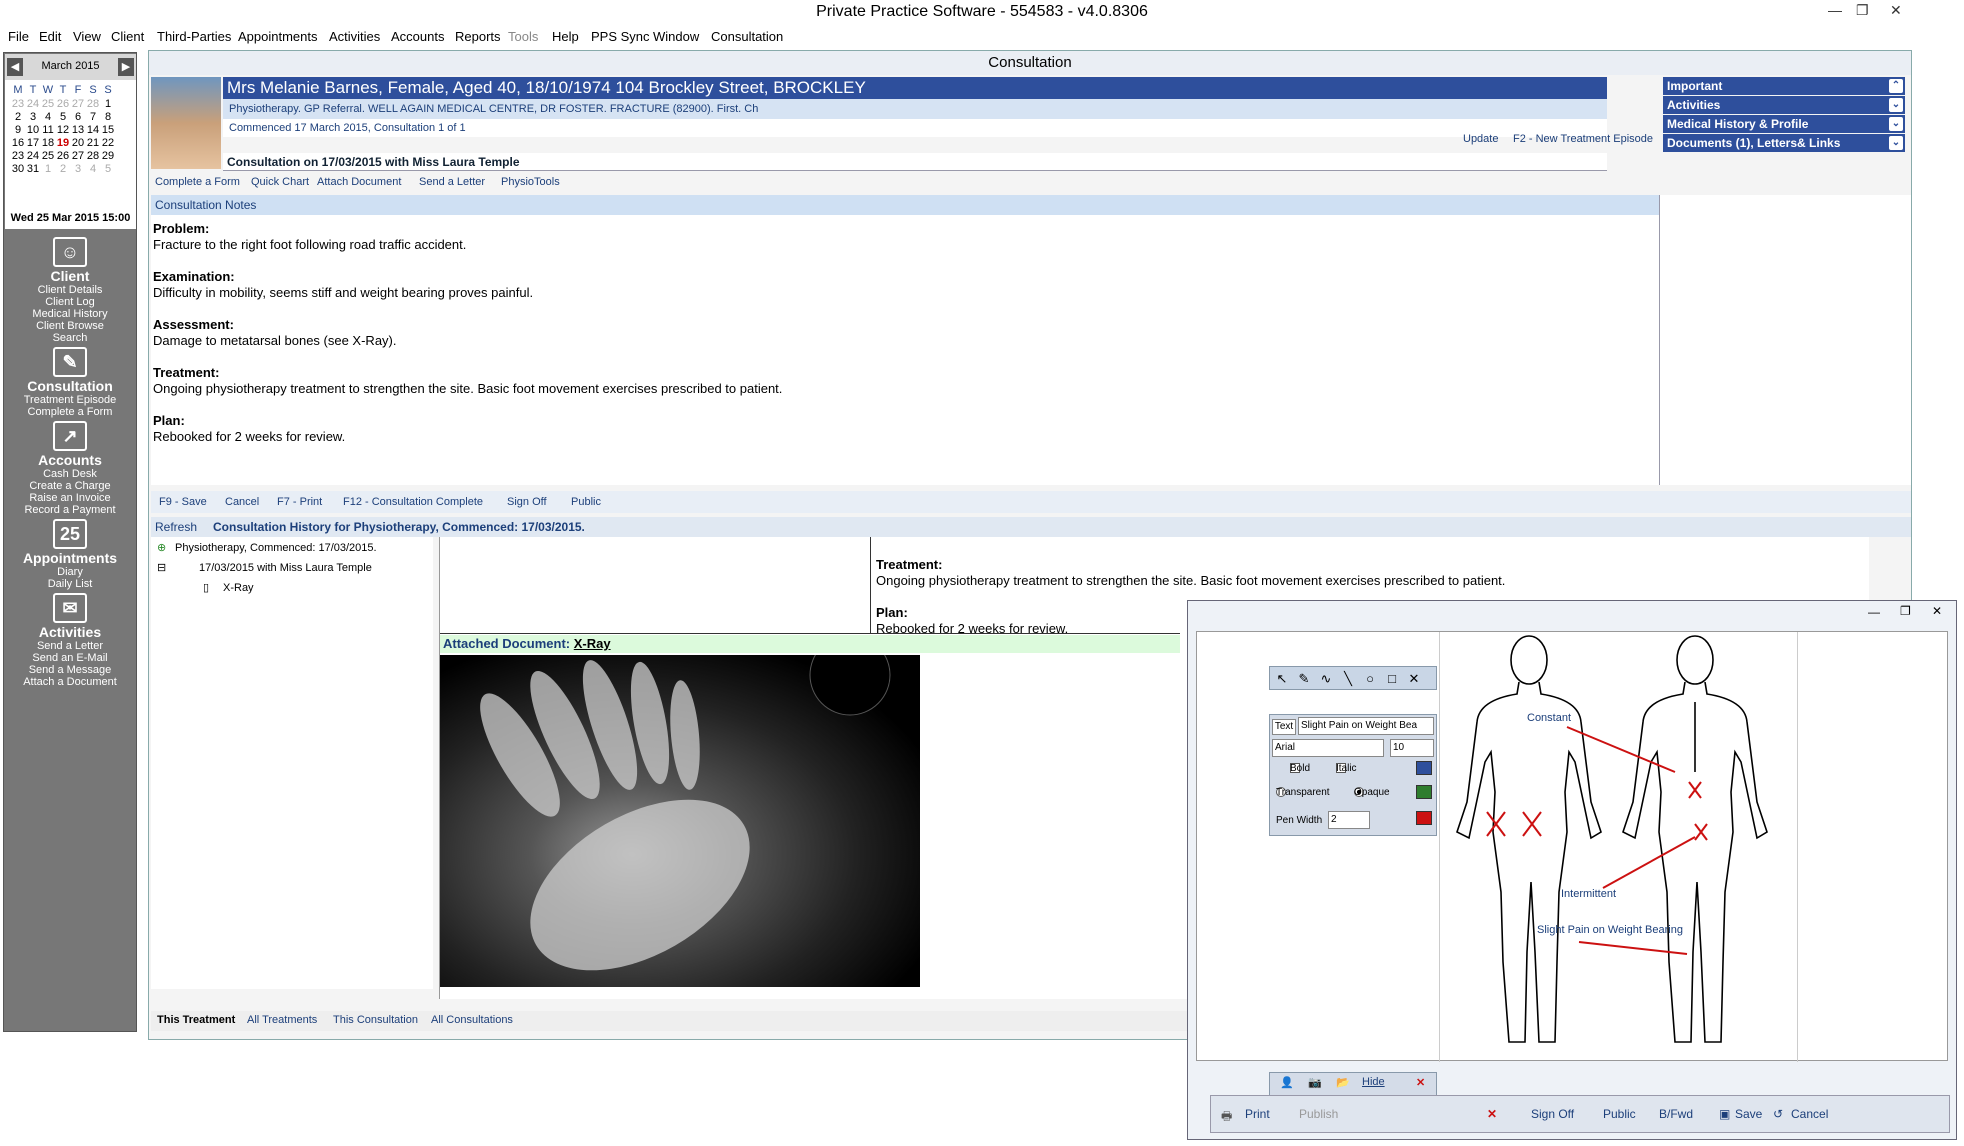 The image size is (1964, 1146). I want to click on person-icon: 👤, so click(1287, 1082).